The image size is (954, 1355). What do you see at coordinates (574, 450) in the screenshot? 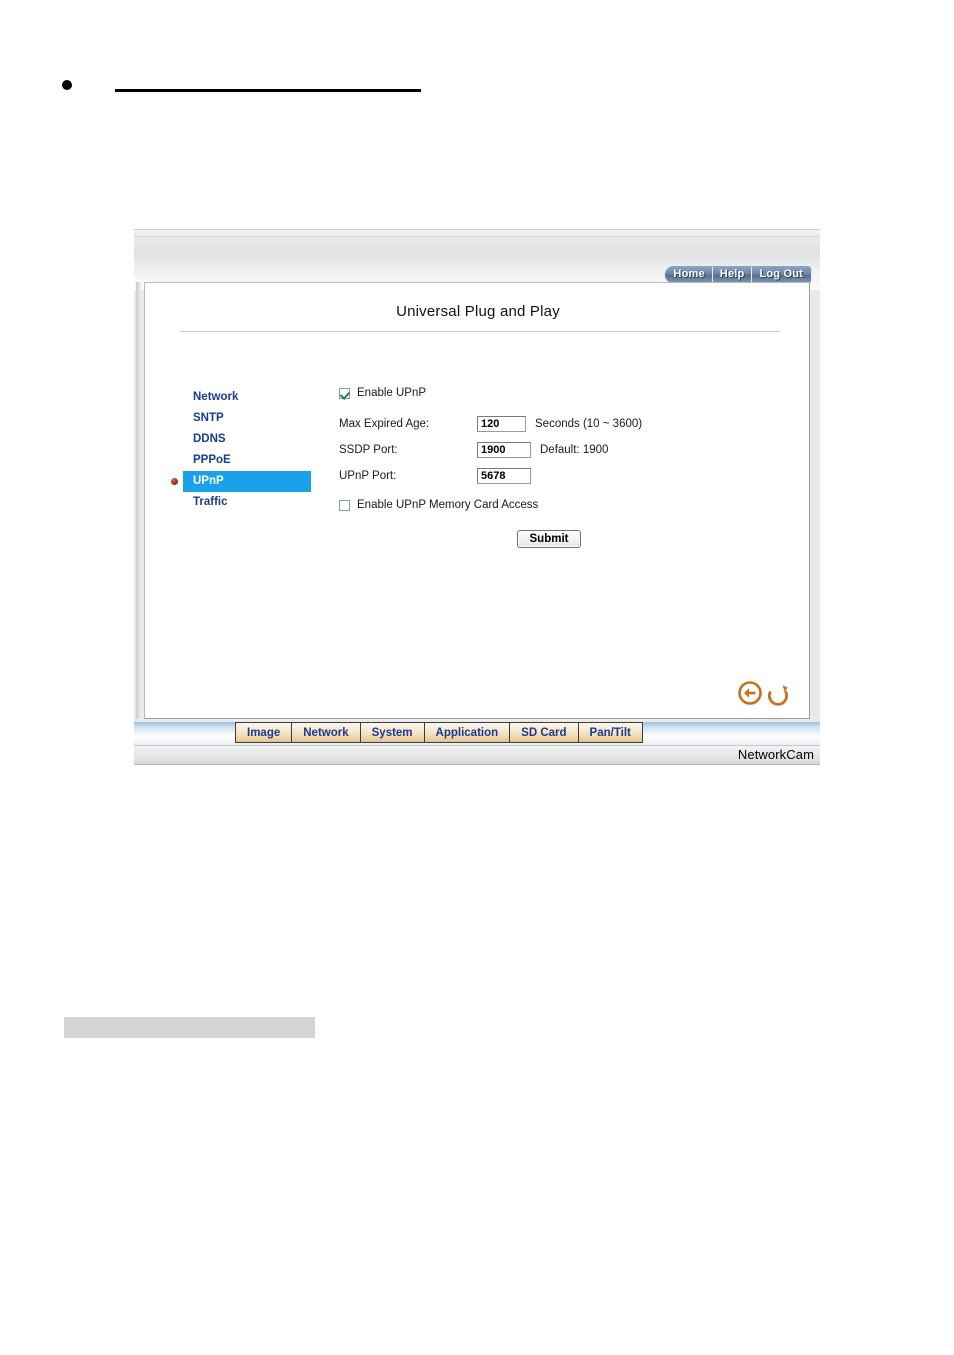
I see `ssdp-port-hint: Default: 1900` at bounding box center [574, 450].